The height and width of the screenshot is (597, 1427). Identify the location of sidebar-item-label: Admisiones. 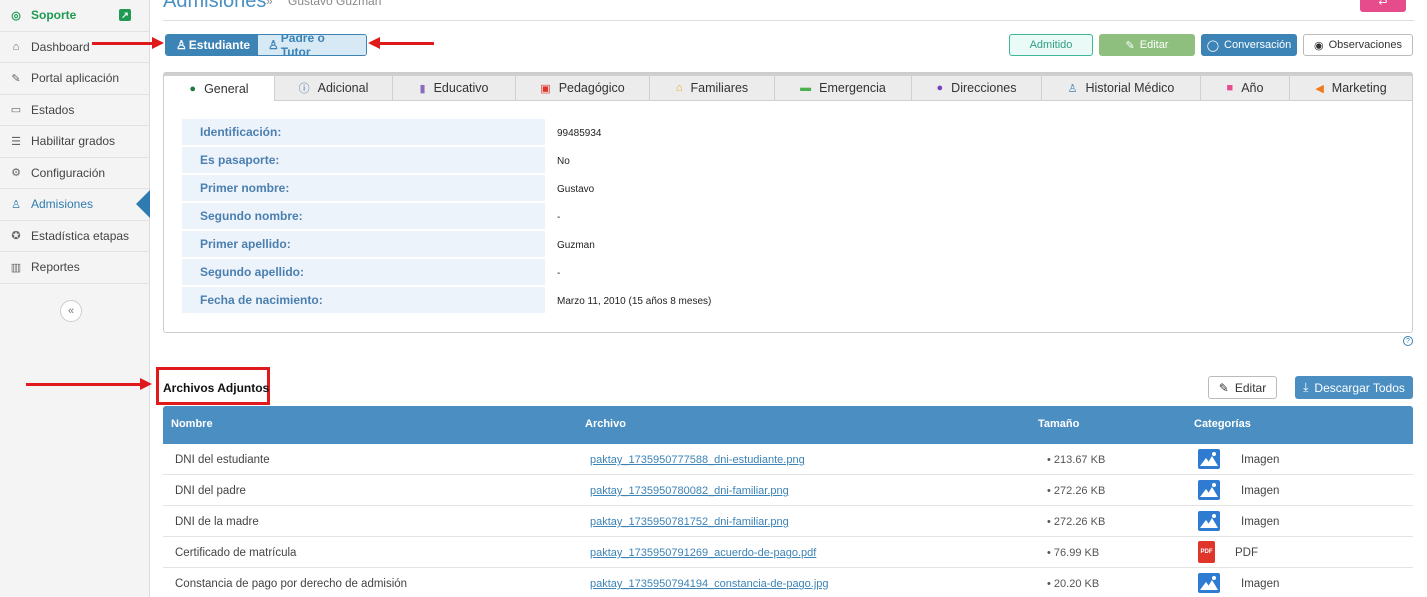
(62, 204).